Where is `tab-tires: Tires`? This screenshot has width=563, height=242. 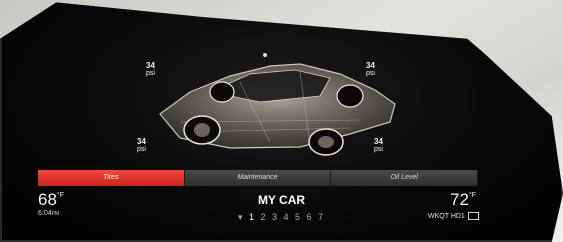 tab-tires: Tires is located at coordinates (111, 178).